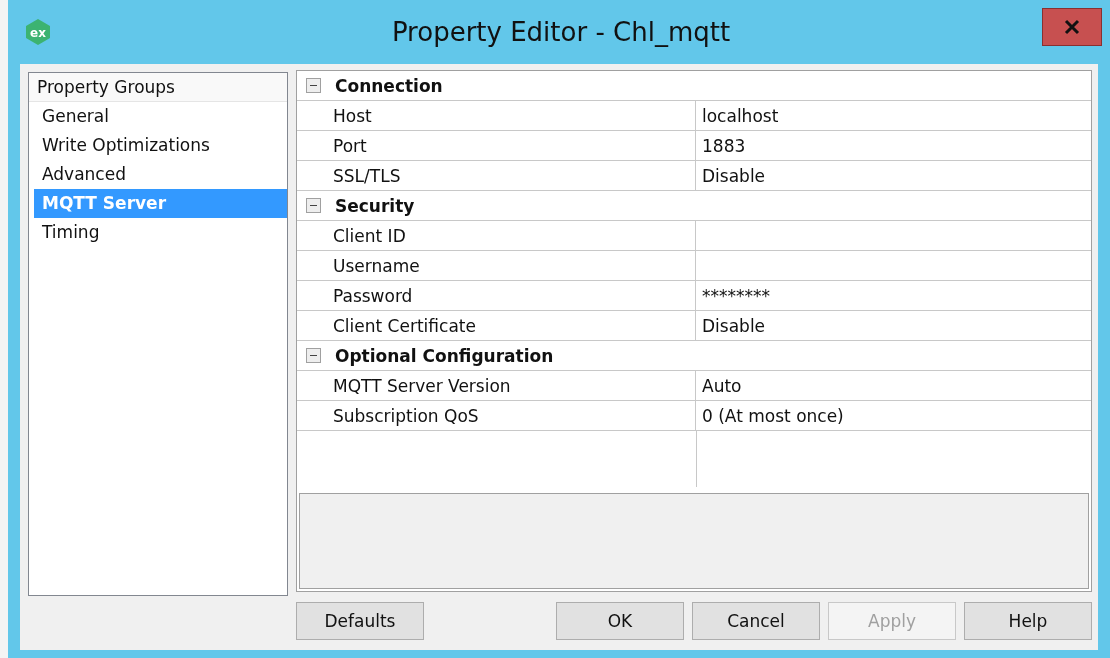  Describe the element at coordinates (496, 385) in the screenshot. I see `property-name: MQTT Server Version` at that location.